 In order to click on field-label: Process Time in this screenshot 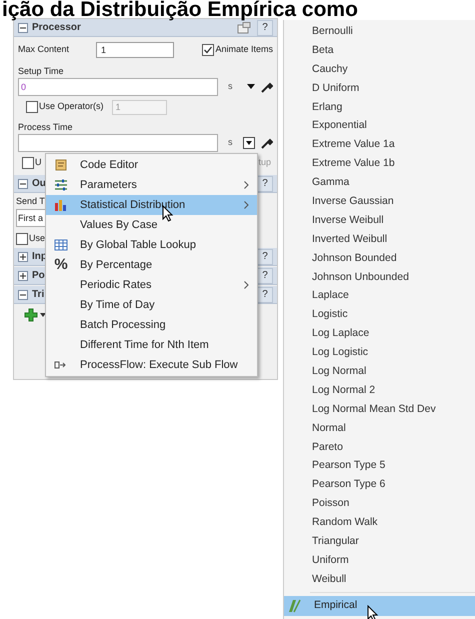, I will do `click(46, 127)`.